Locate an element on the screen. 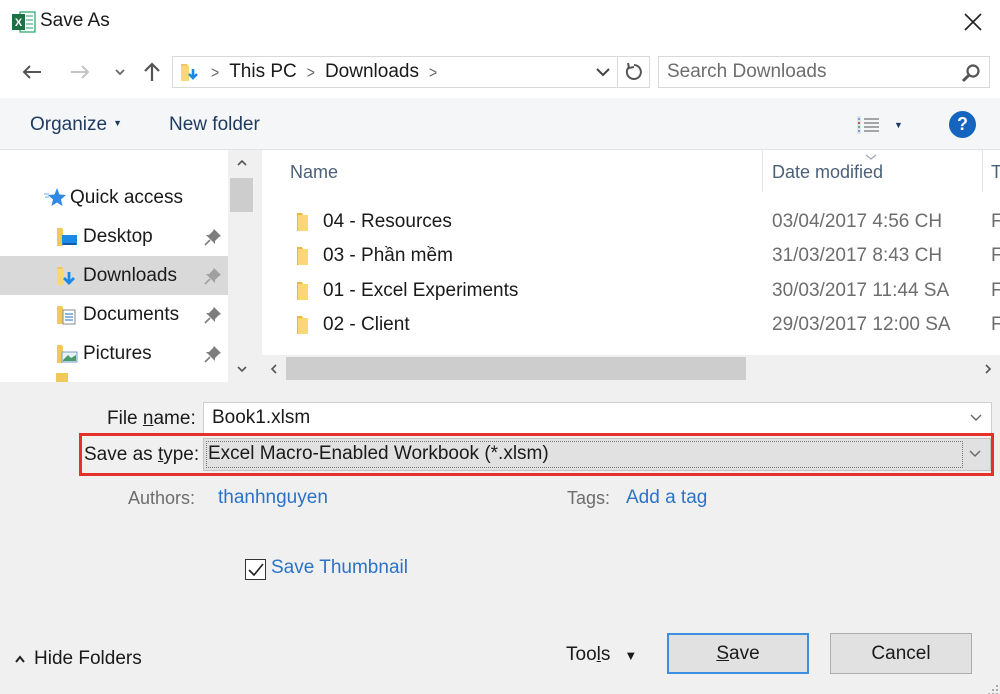  scroll-right-button is located at coordinates (988, 368).